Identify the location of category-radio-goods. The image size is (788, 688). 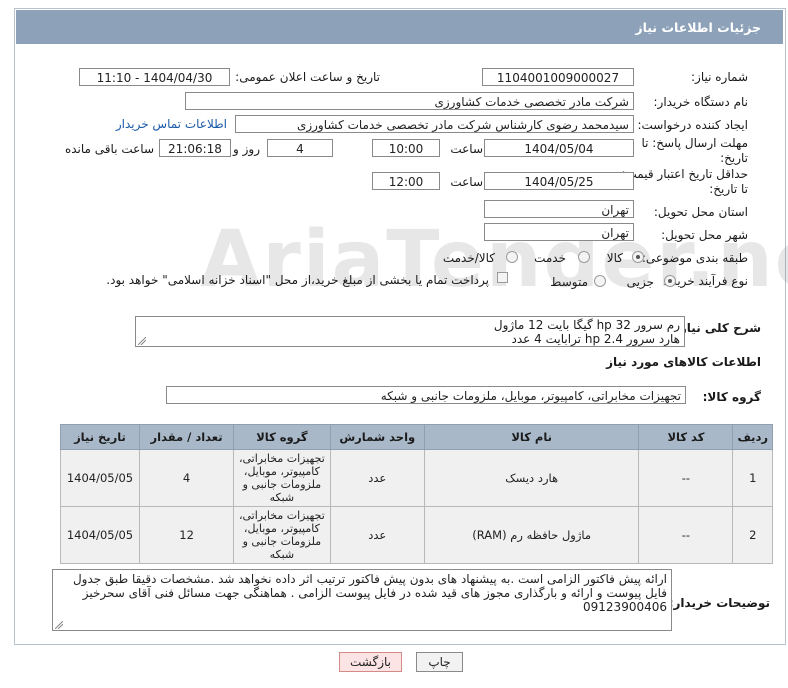
(638, 257).